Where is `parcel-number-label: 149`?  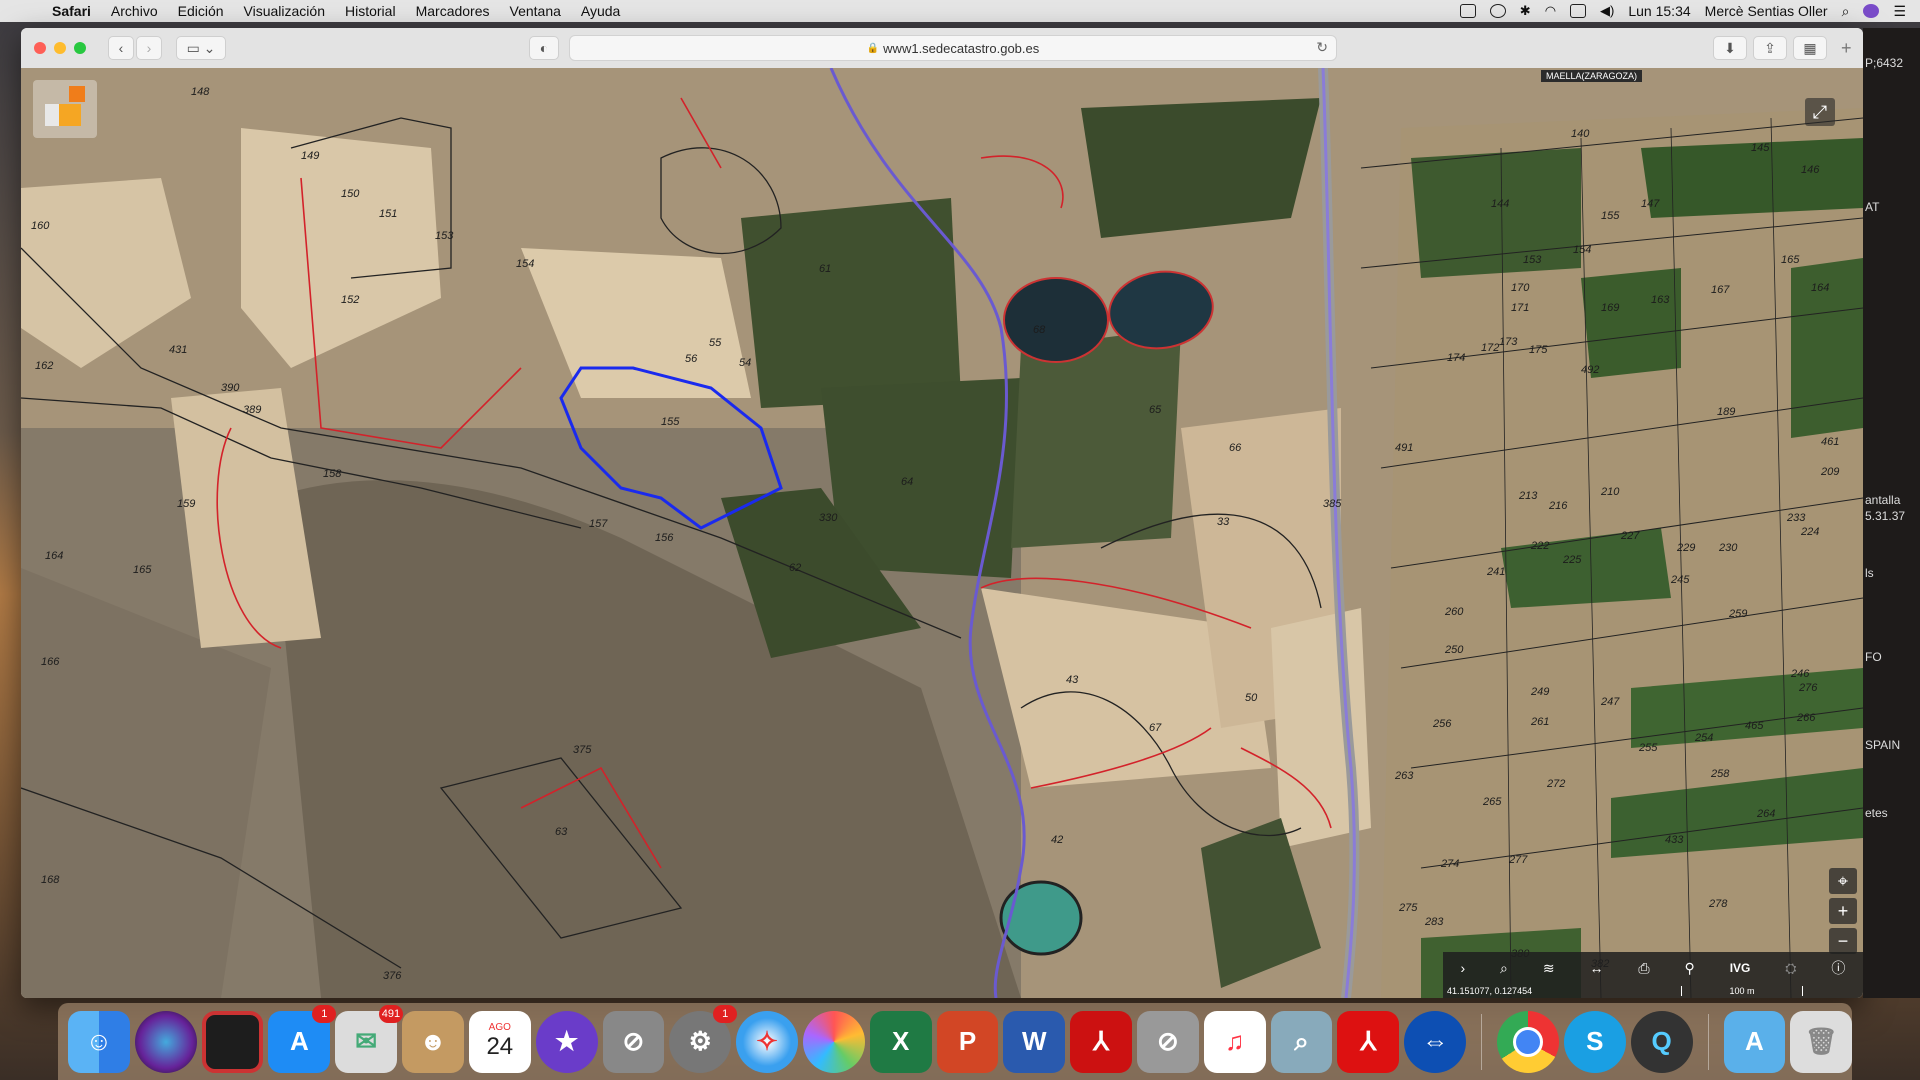 parcel-number-label: 149 is located at coordinates (310, 156).